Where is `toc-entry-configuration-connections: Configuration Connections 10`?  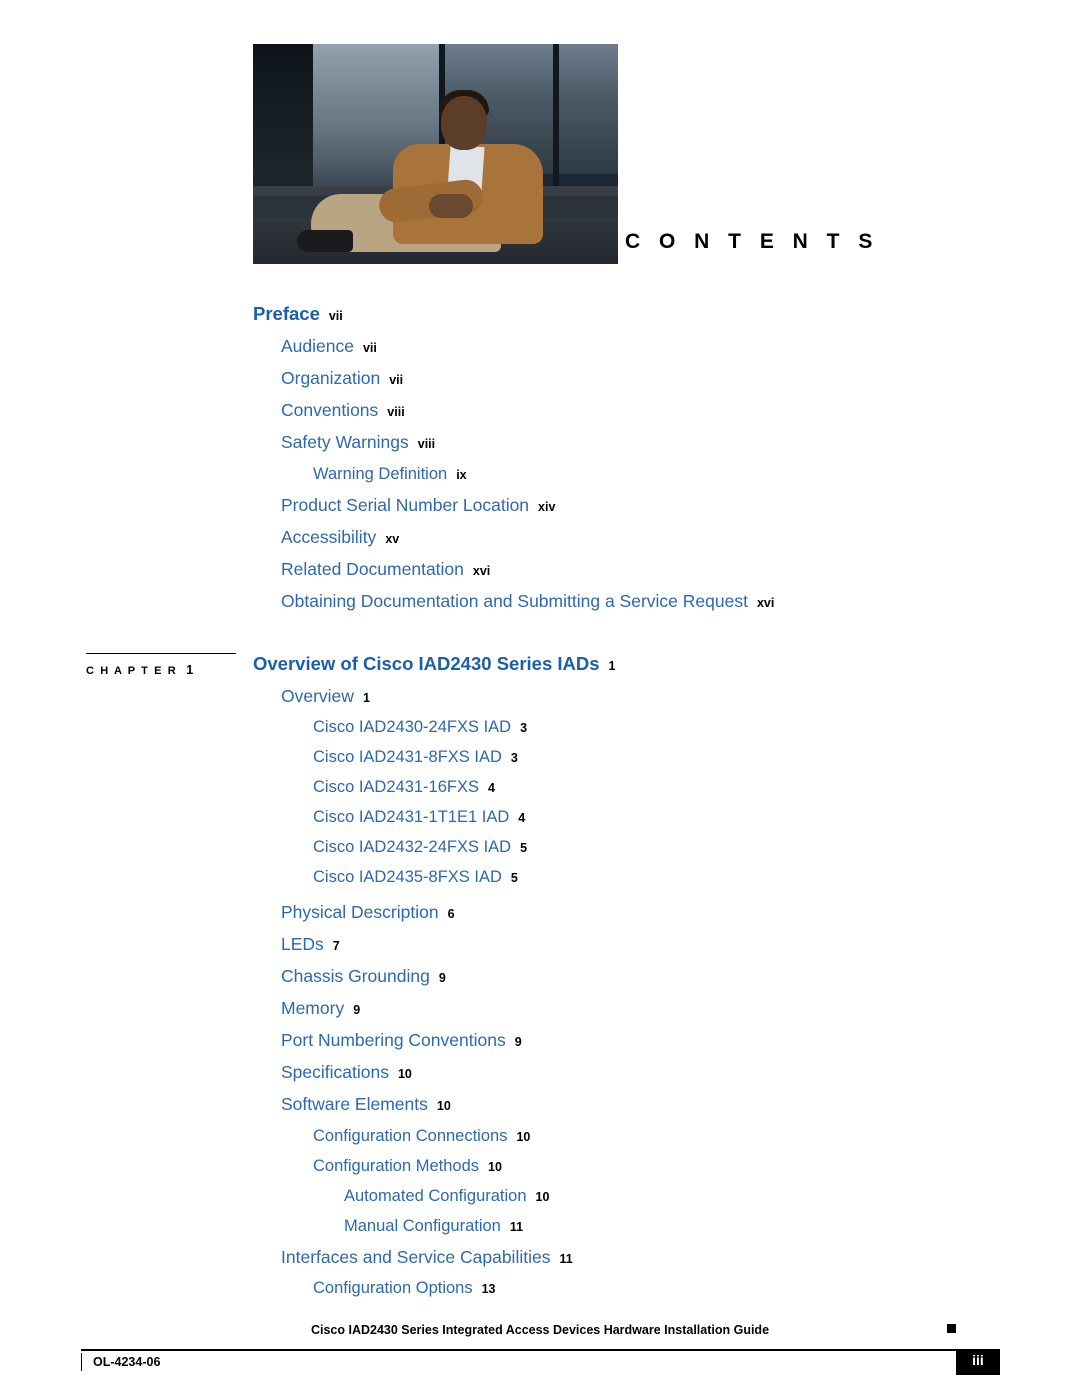 toc-entry-configuration-connections: Configuration Connections 10 is located at coordinates (696, 1136).